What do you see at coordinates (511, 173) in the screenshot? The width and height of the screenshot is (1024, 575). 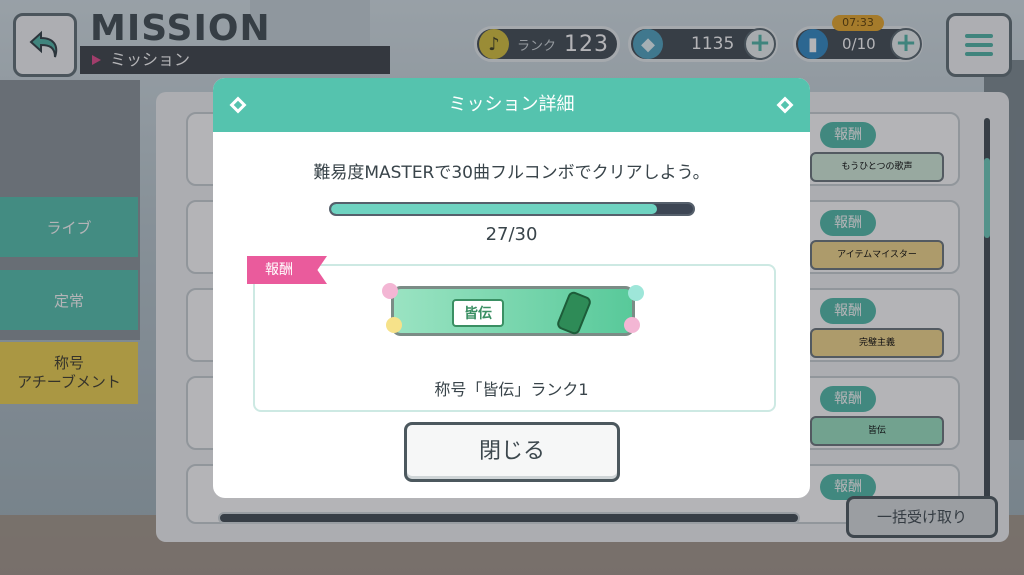 I see `mission-description: 難易度MASTERで30曲フルコンボでクリアしよう。` at bounding box center [511, 173].